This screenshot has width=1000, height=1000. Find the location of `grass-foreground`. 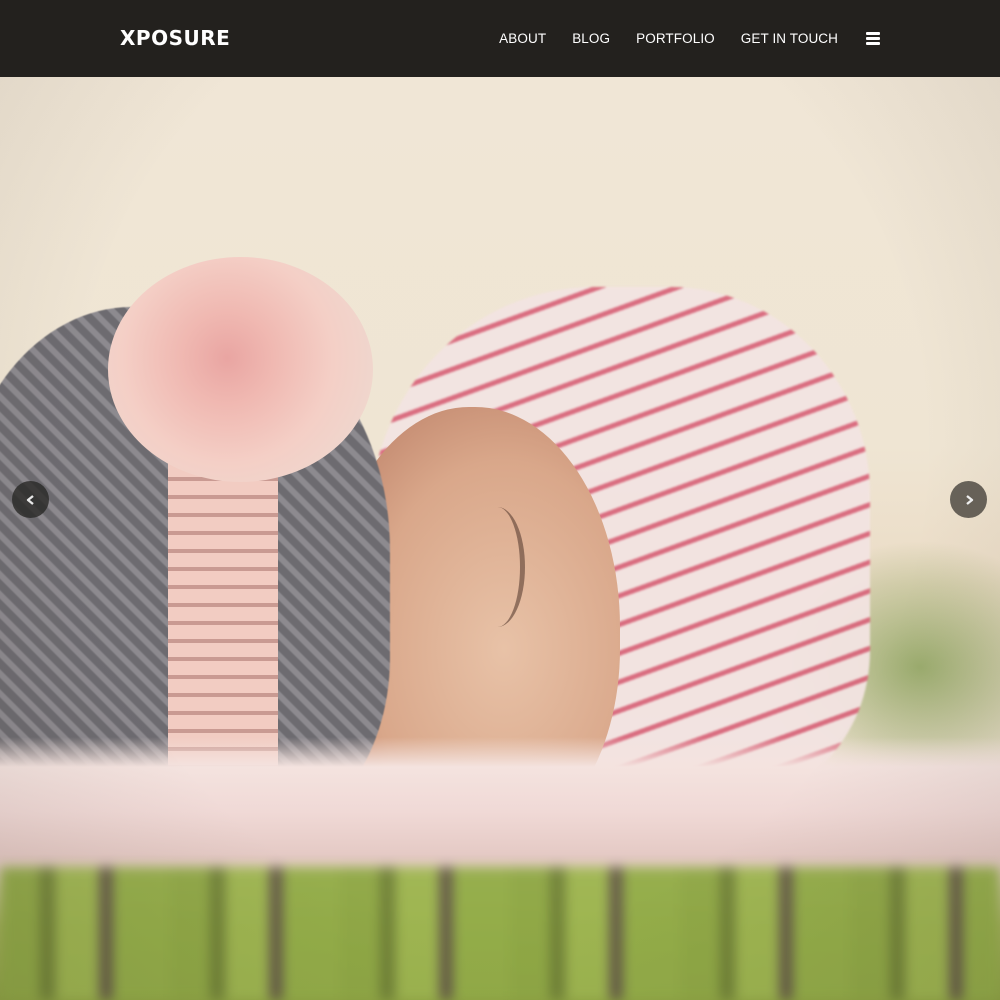

grass-foreground is located at coordinates (500, 933).